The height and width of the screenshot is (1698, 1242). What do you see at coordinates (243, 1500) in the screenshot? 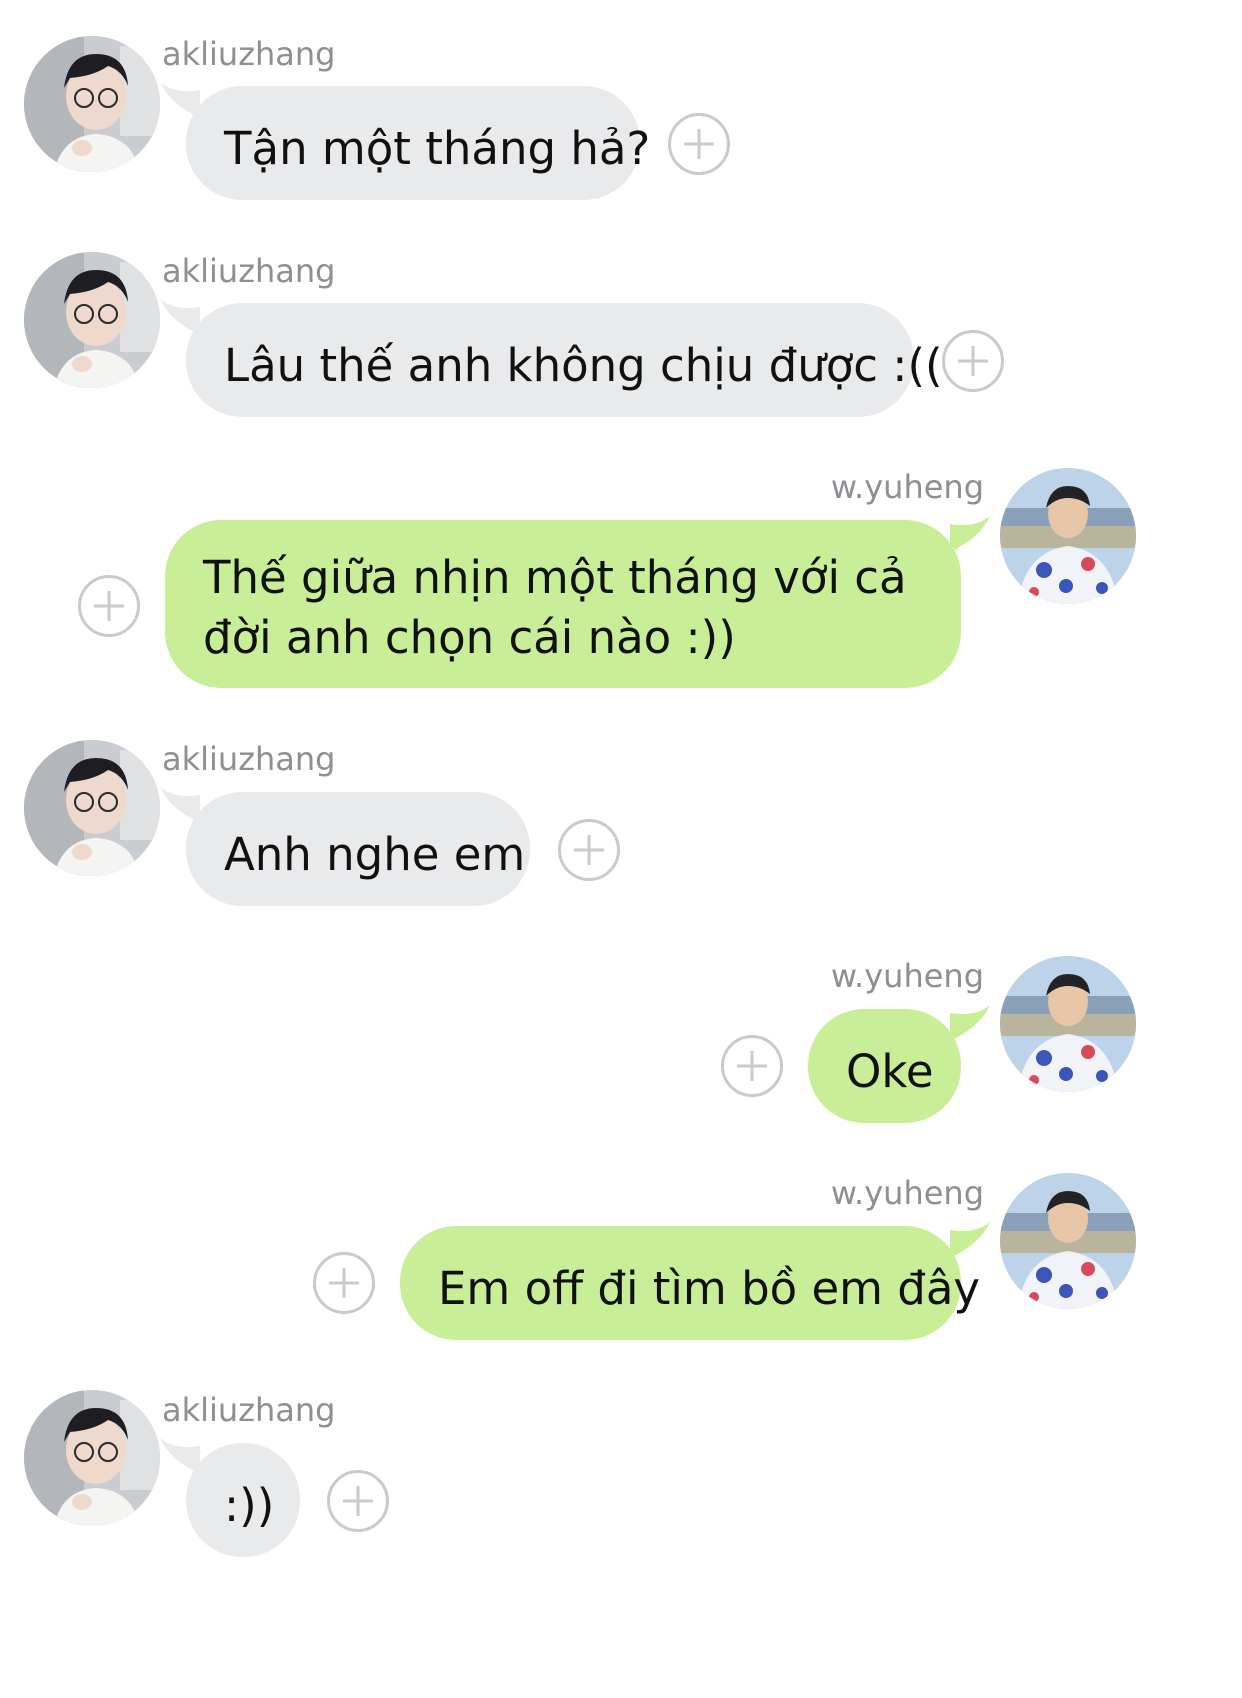
I see `message-bubble: :))` at bounding box center [243, 1500].